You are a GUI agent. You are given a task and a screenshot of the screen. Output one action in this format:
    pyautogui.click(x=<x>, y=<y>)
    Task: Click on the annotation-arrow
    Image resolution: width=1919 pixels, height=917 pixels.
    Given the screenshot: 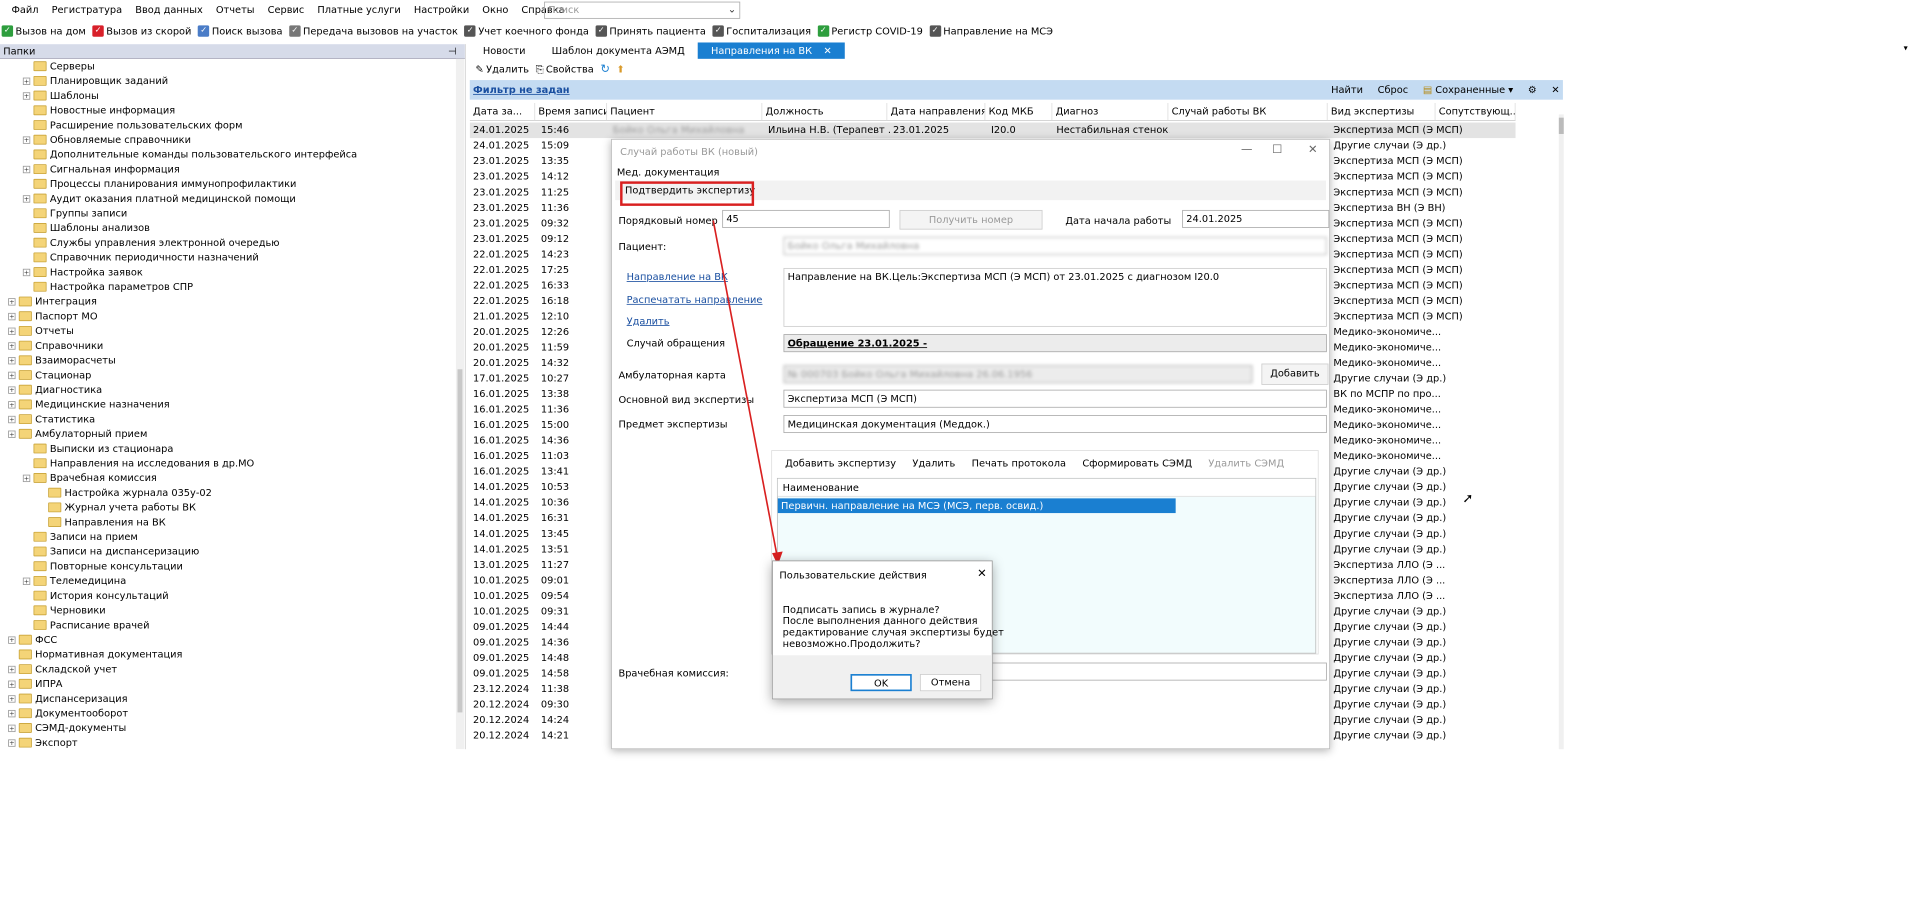 What is the action you would take?
    pyautogui.click(x=747, y=393)
    